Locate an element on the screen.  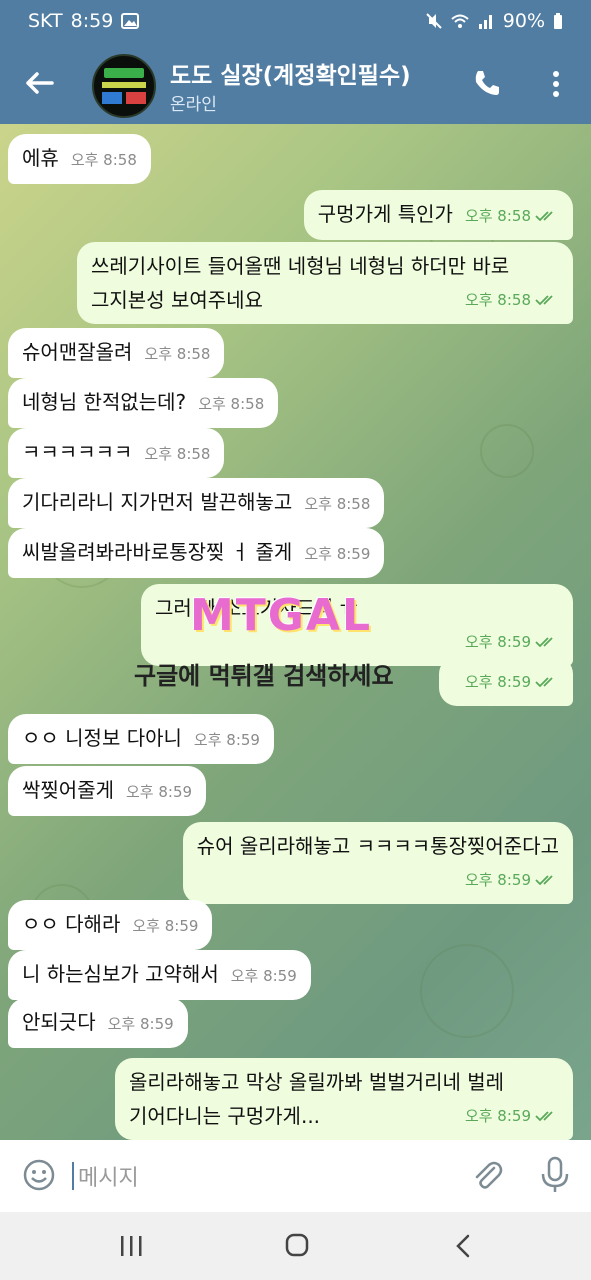
incoming-message: 에휴 오후 8:58 is located at coordinates (79, 159).